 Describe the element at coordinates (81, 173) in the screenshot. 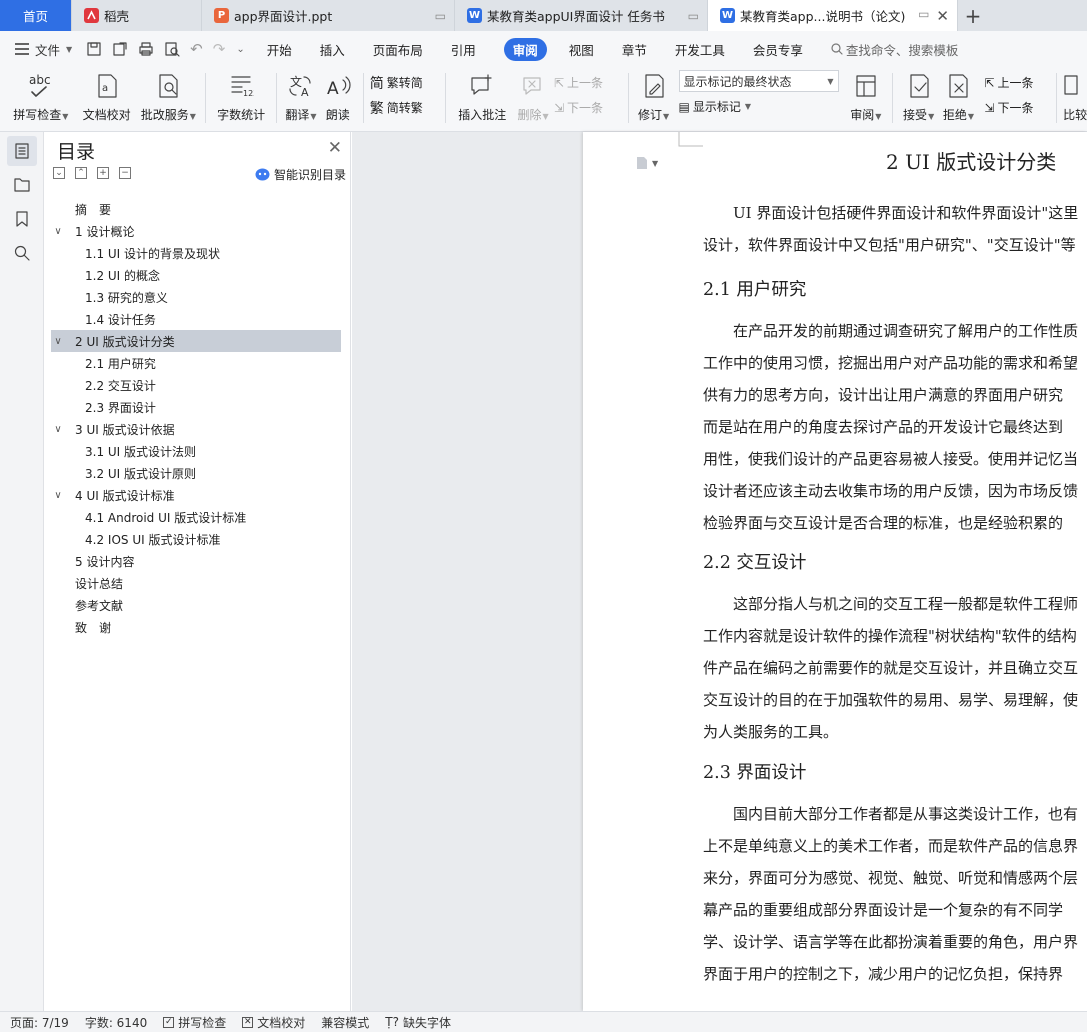

I see `expand-up-icon: ⌃` at that location.